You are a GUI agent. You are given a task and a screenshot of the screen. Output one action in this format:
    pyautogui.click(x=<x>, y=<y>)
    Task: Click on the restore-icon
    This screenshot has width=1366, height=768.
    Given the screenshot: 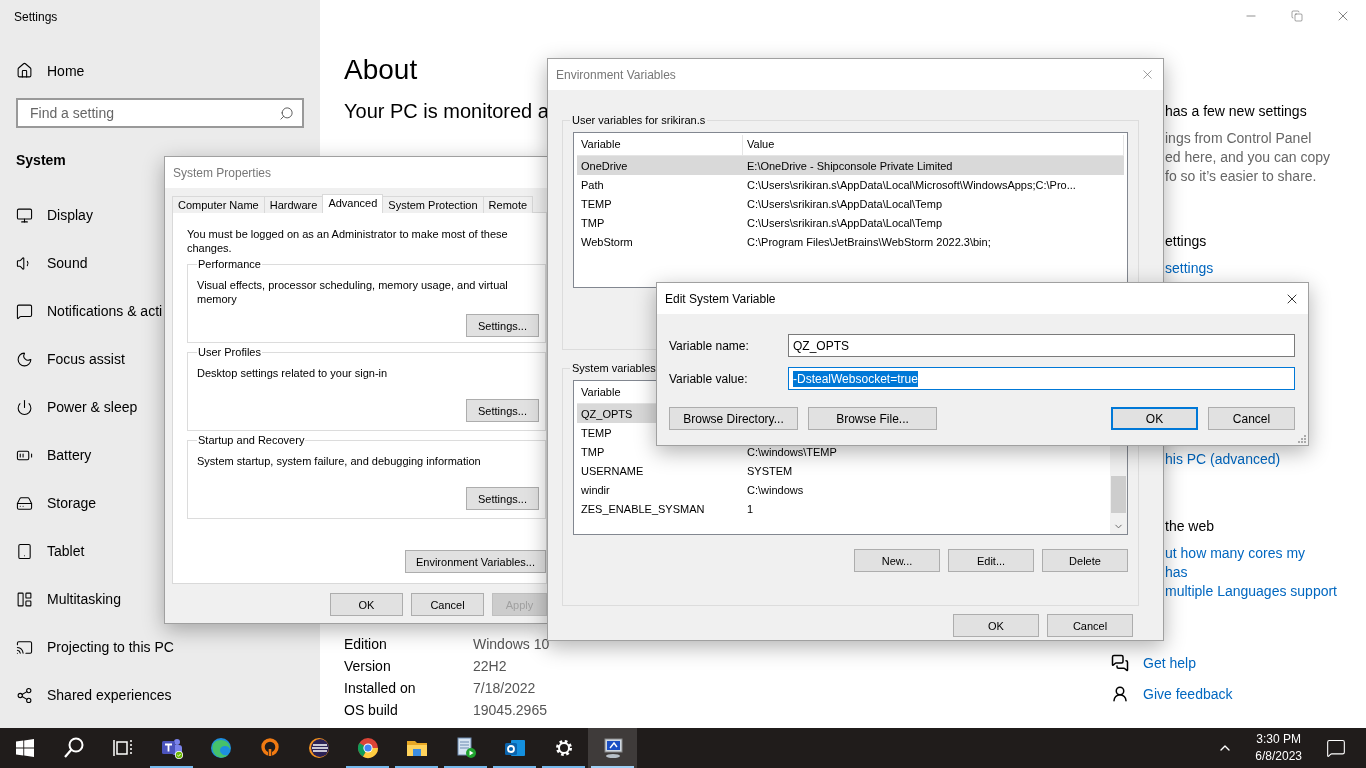 What is the action you would take?
    pyautogui.click(x=1297, y=16)
    